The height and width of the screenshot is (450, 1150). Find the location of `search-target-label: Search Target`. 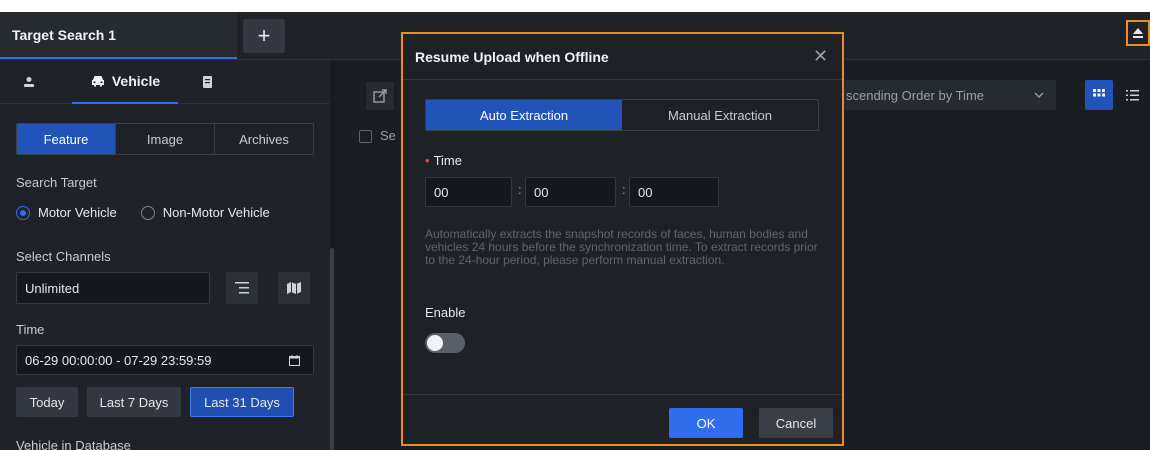

search-target-label: Search Target is located at coordinates (56, 182).